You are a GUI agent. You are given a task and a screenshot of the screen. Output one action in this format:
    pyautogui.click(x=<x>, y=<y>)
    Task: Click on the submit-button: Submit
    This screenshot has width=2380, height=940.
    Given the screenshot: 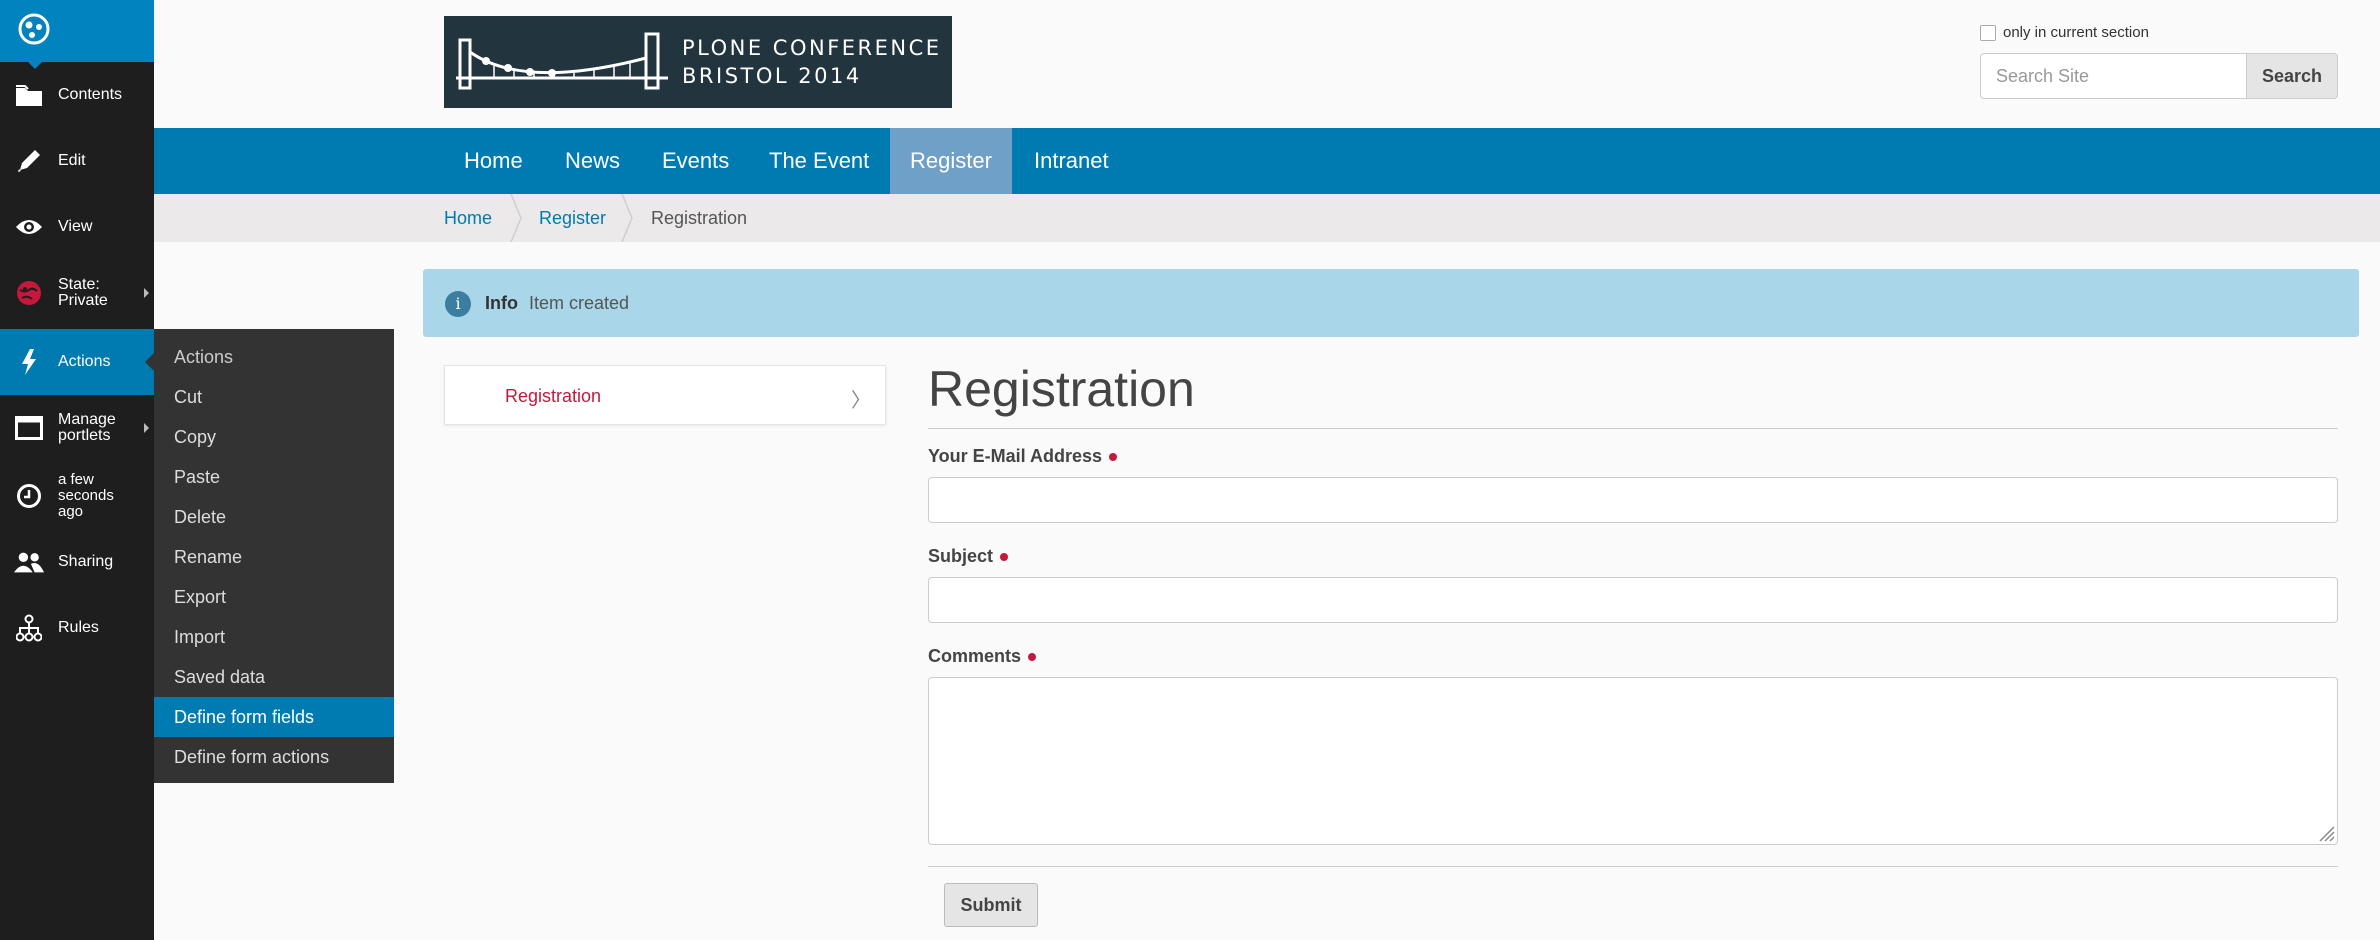 What is the action you would take?
    pyautogui.click(x=991, y=905)
    